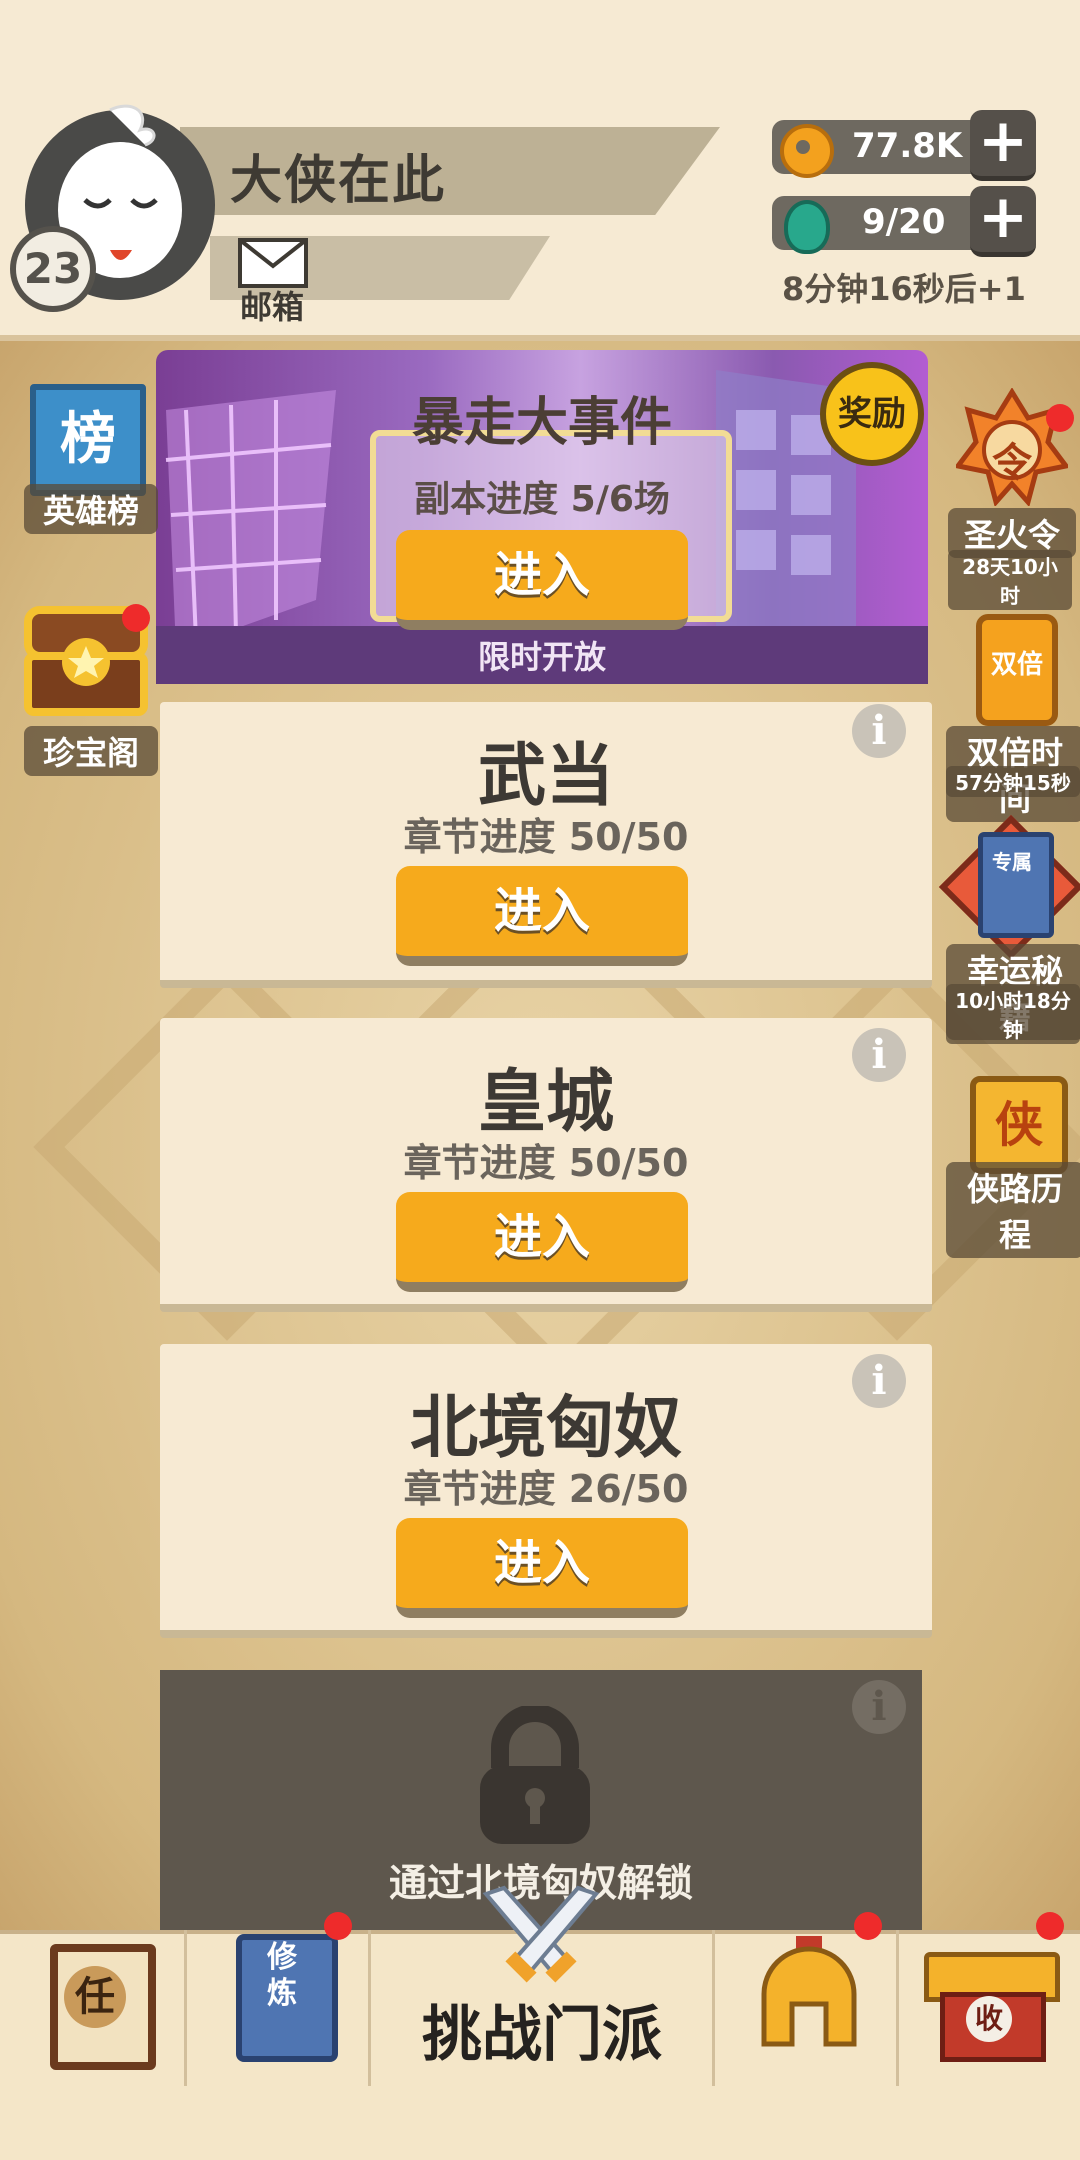 Image resolution: width=1080 pixels, height=2160 pixels. I want to click on nav-equipment-notification-dot, so click(868, 1926).